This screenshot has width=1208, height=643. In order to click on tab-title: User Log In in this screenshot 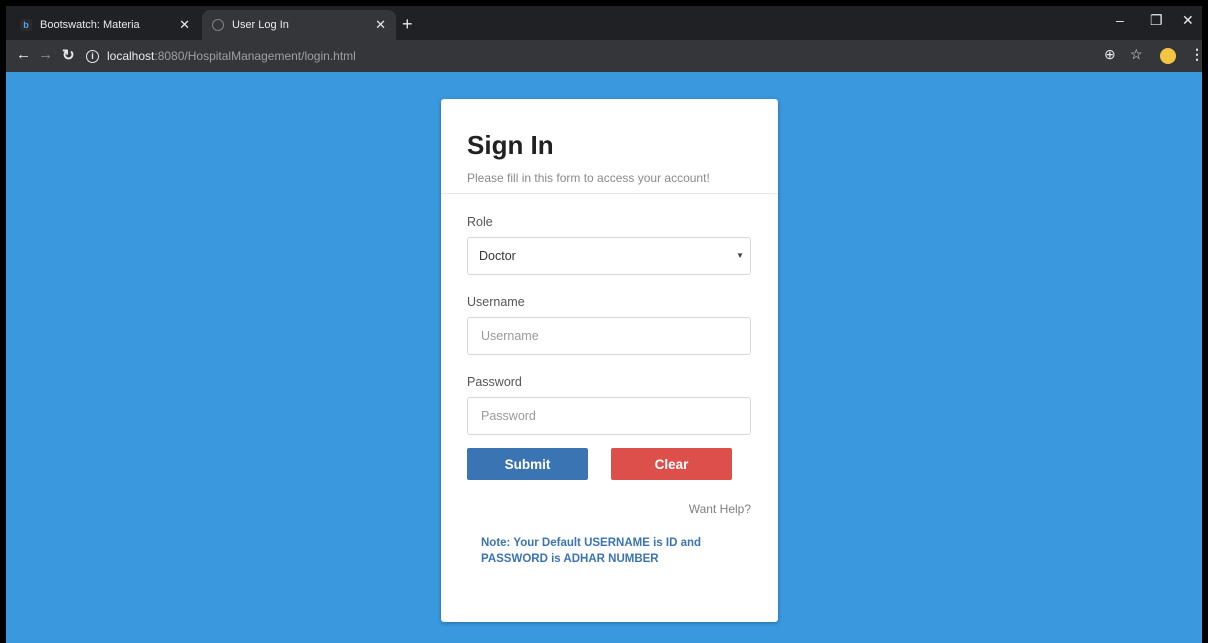, I will do `click(260, 25)`.